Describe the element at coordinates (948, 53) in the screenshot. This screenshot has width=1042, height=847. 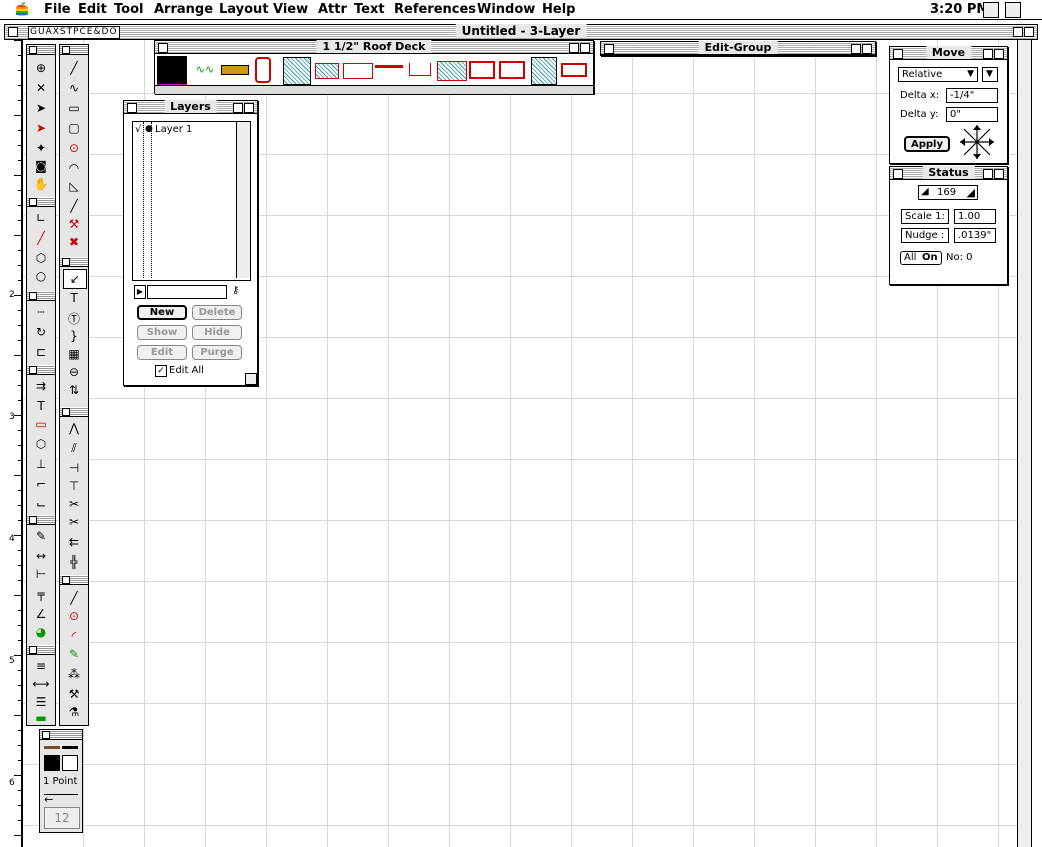
I see `move-title-bar: Move` at that location.